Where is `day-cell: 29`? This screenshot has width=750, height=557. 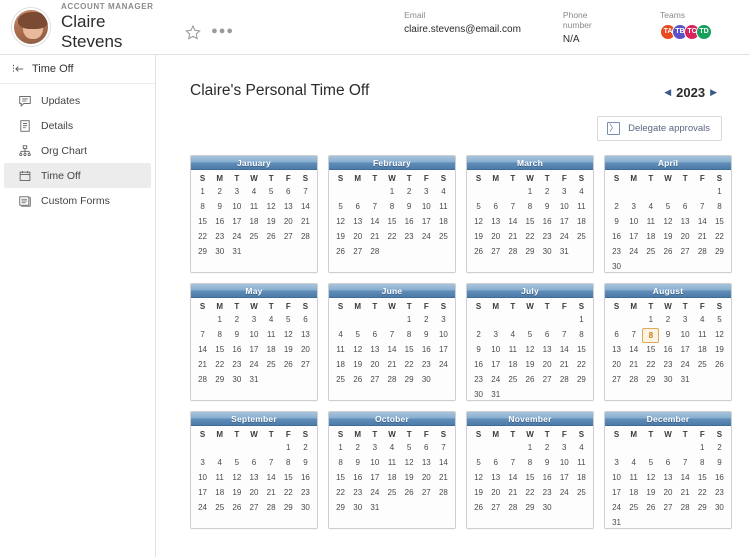
day-cell: 29 is located at coordinates (719, 252).